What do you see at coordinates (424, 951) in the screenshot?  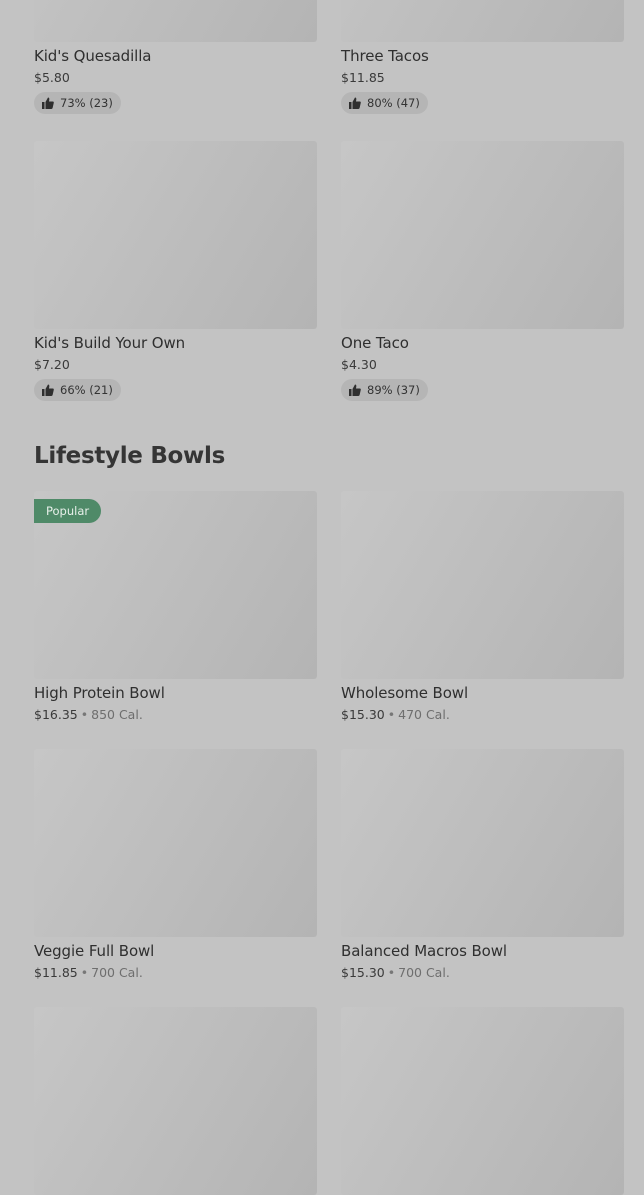 I see `menu-item-name: Balanced Macros Bowl` at bounding box center [424, 951].